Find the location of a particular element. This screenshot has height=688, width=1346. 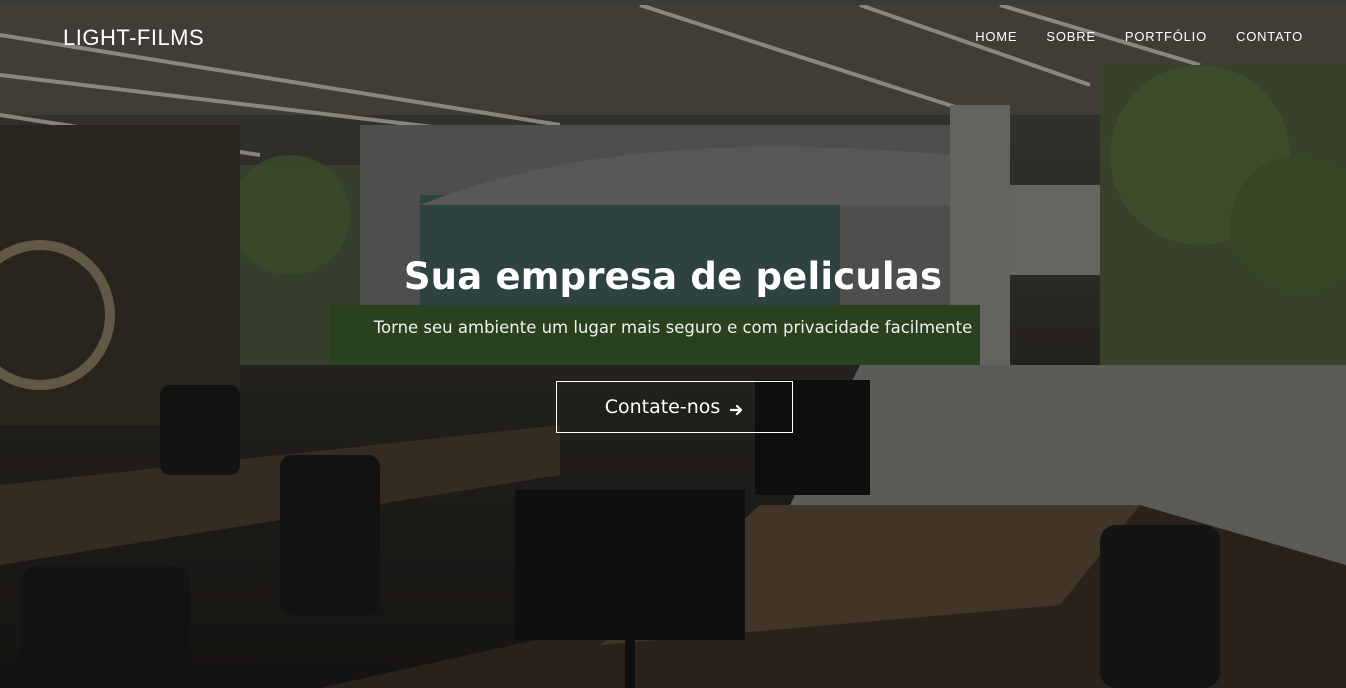

nav-item-portfolio: PORTFÓLIO is located at coordinates (1165, 37).